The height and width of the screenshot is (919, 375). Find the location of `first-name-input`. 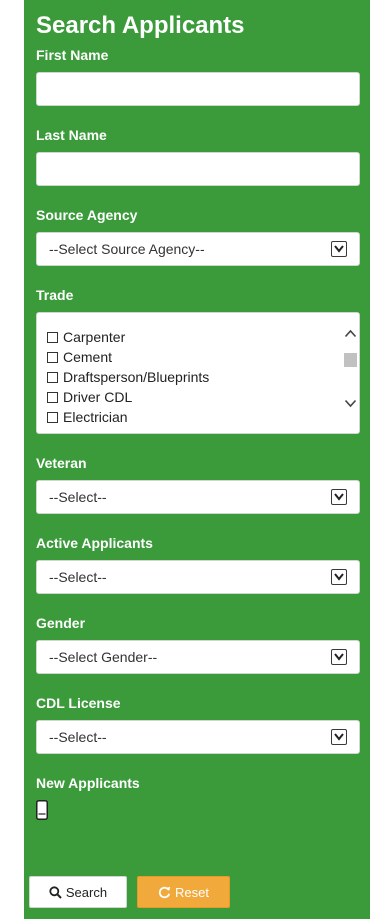

first-name-input is located at coordinates (198, 89).